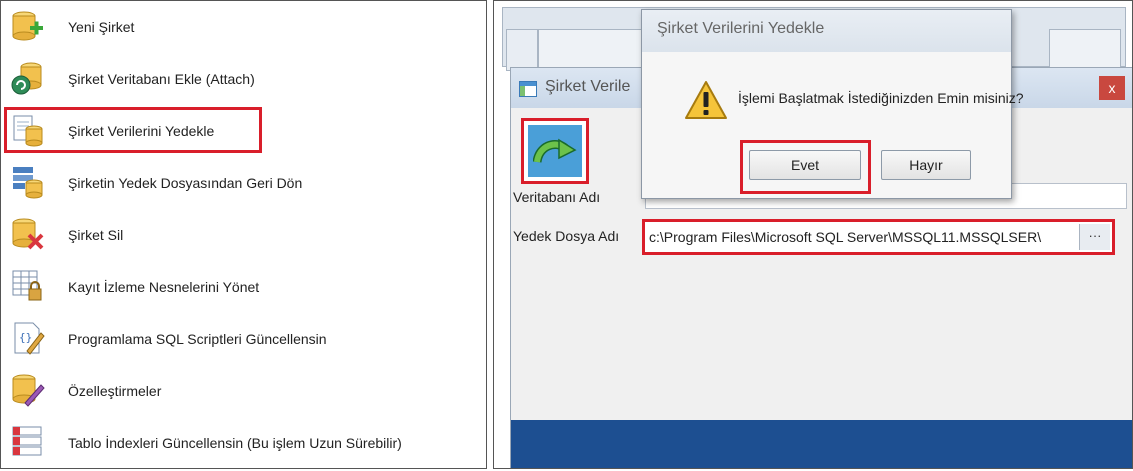 The image size is (1133, 471). I want to click on table-lock-icon, so click(27, 285).